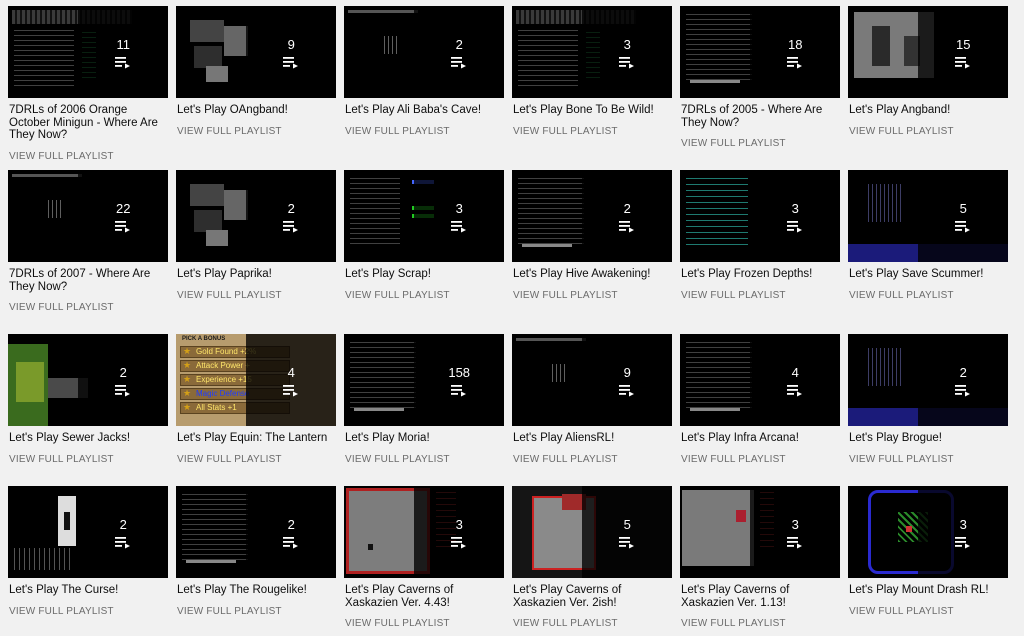 This screenshot has height=636, width=1024. What do you see at coordinates (88, 590) in the screenshot?
I see `playlist-title: Let's Play The Curse!` at bounding box center [88, 590].